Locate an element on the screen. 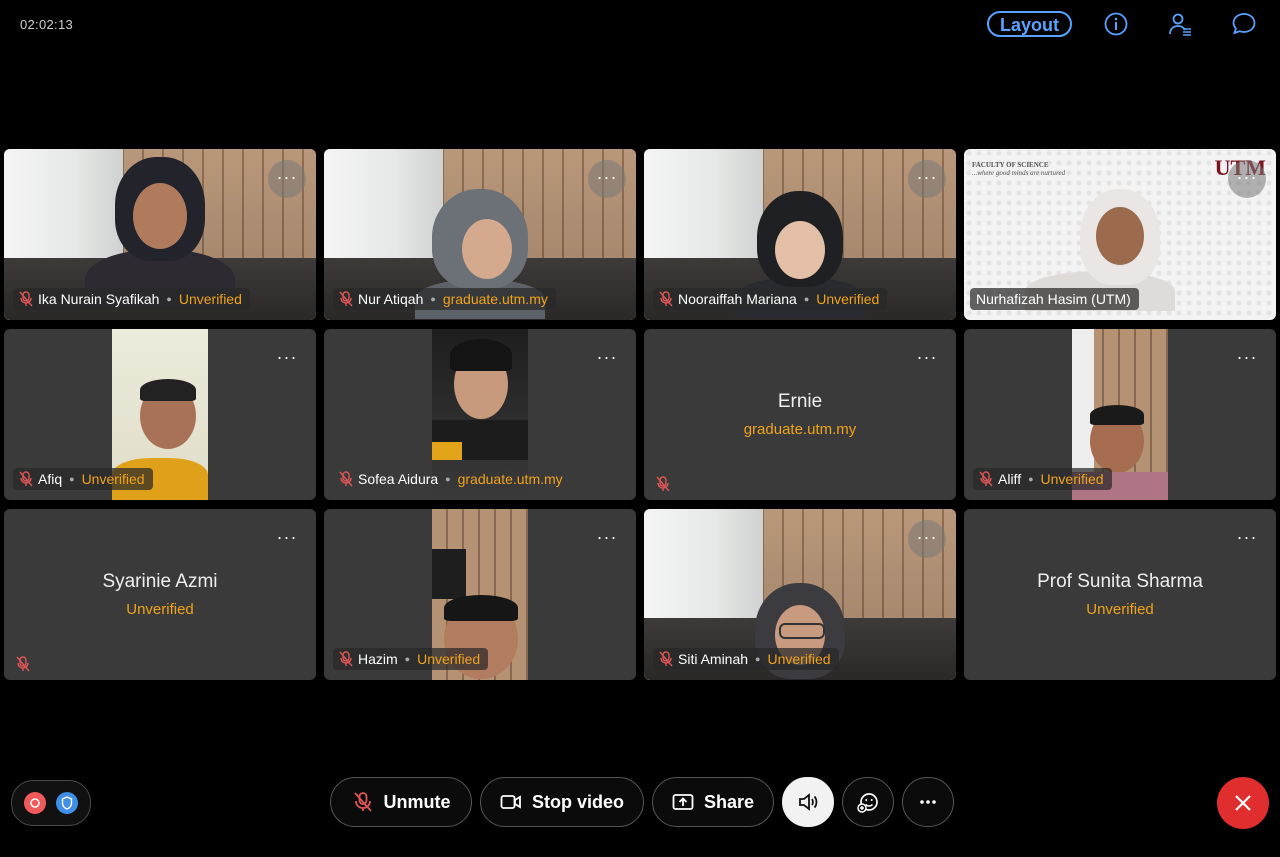  record-icon is located at coordinates (35, 803).